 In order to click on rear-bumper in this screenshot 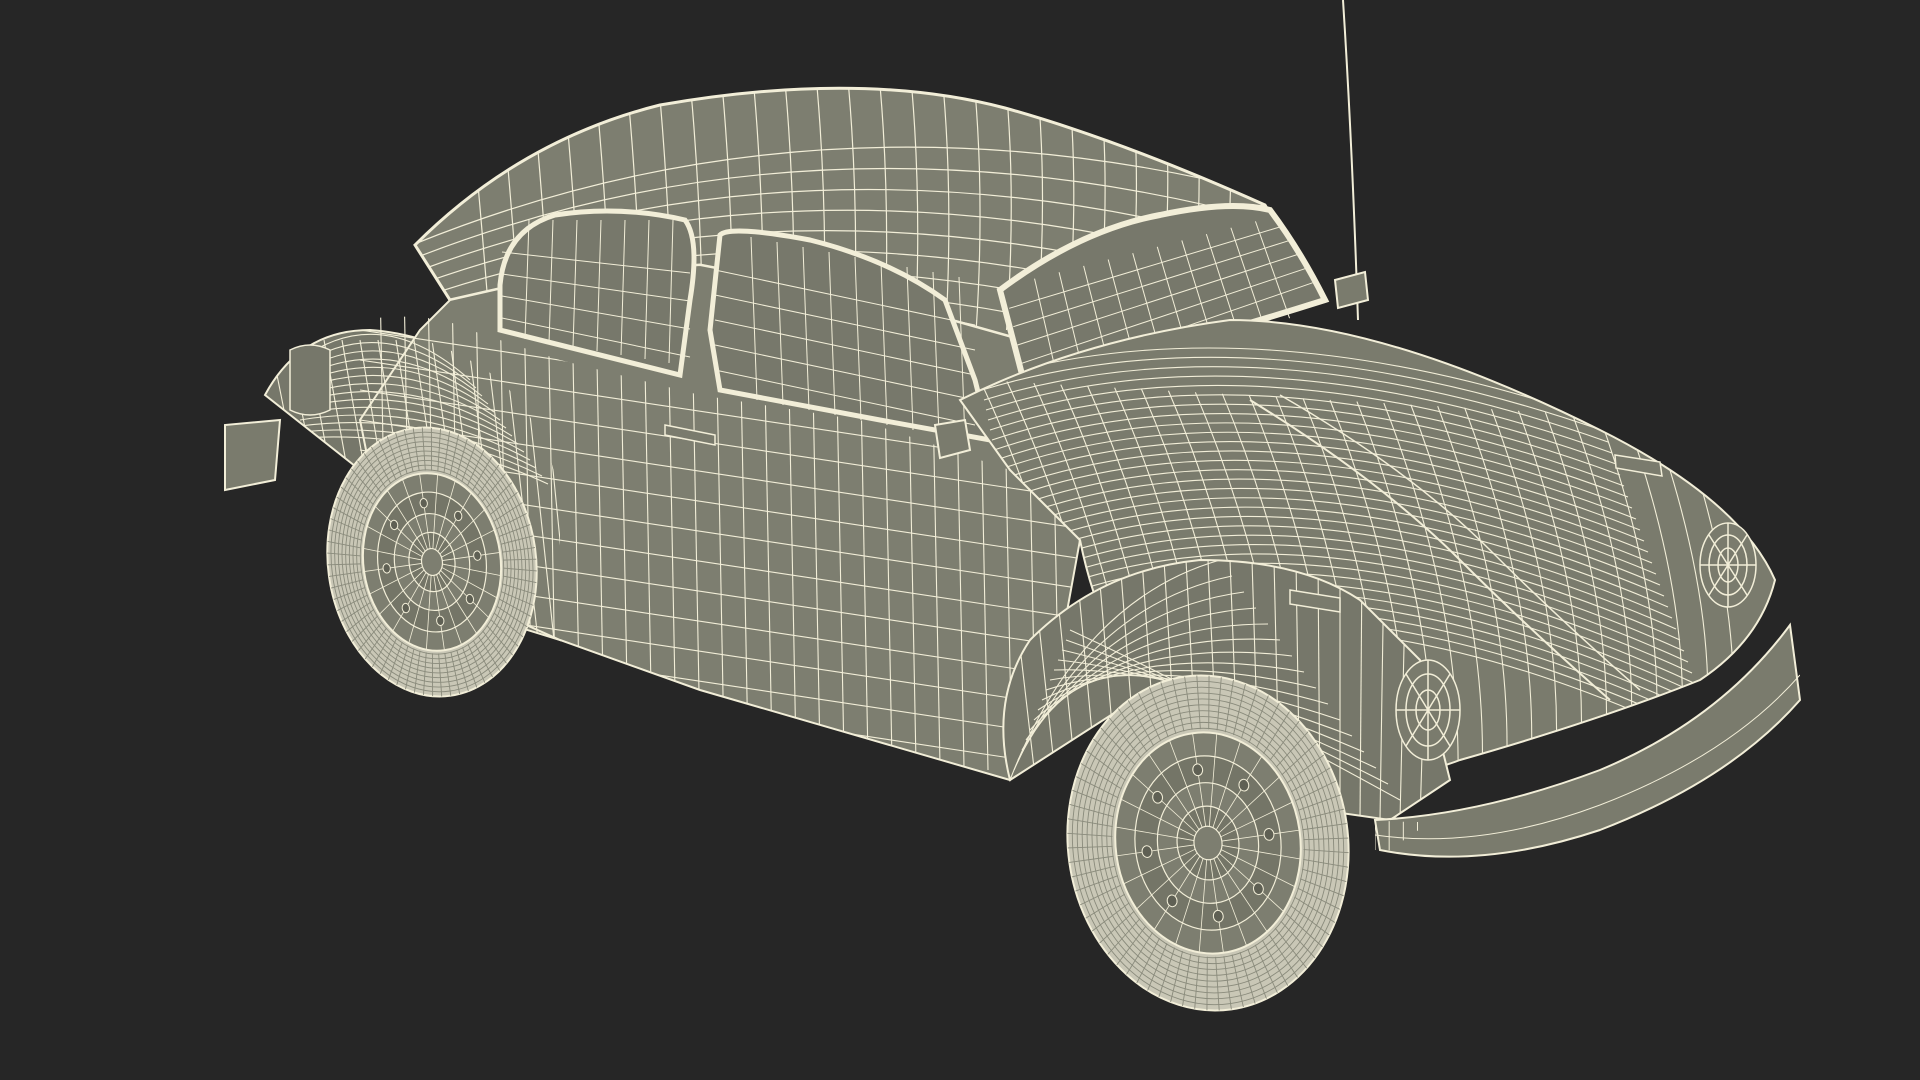, I will do `click(253, 455)`.